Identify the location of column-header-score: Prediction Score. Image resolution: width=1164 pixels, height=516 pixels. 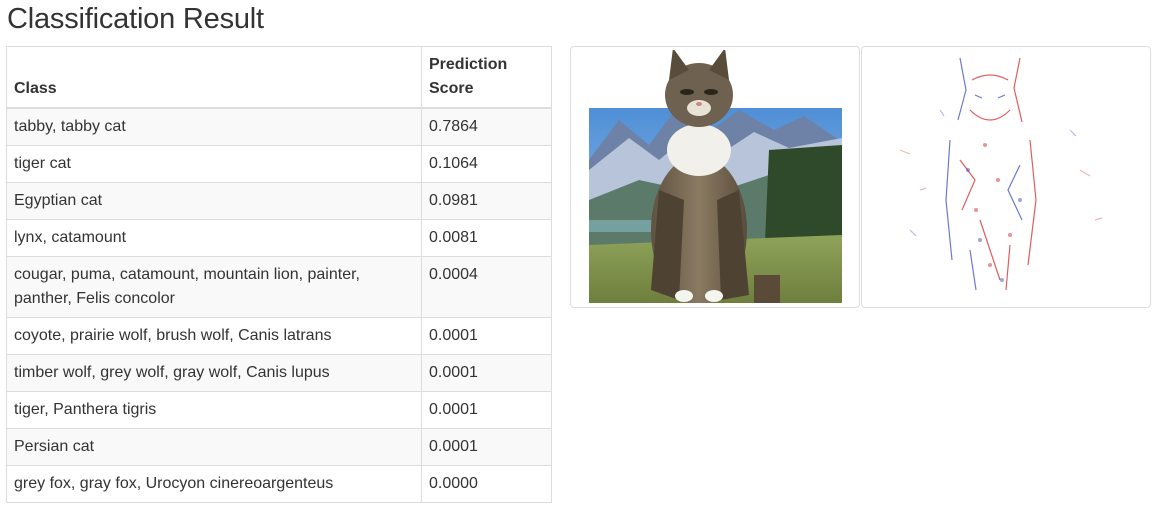
(486, 77).